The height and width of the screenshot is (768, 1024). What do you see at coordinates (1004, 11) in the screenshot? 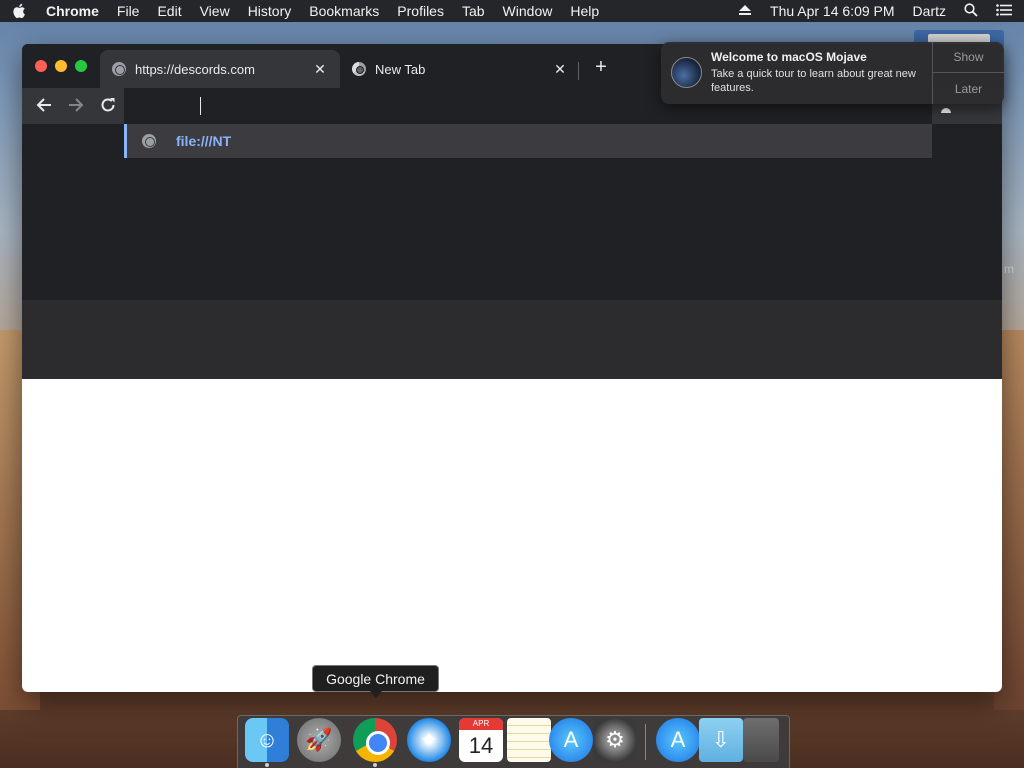
I see `notification-center-icon` at bounding box center [1004, 11].